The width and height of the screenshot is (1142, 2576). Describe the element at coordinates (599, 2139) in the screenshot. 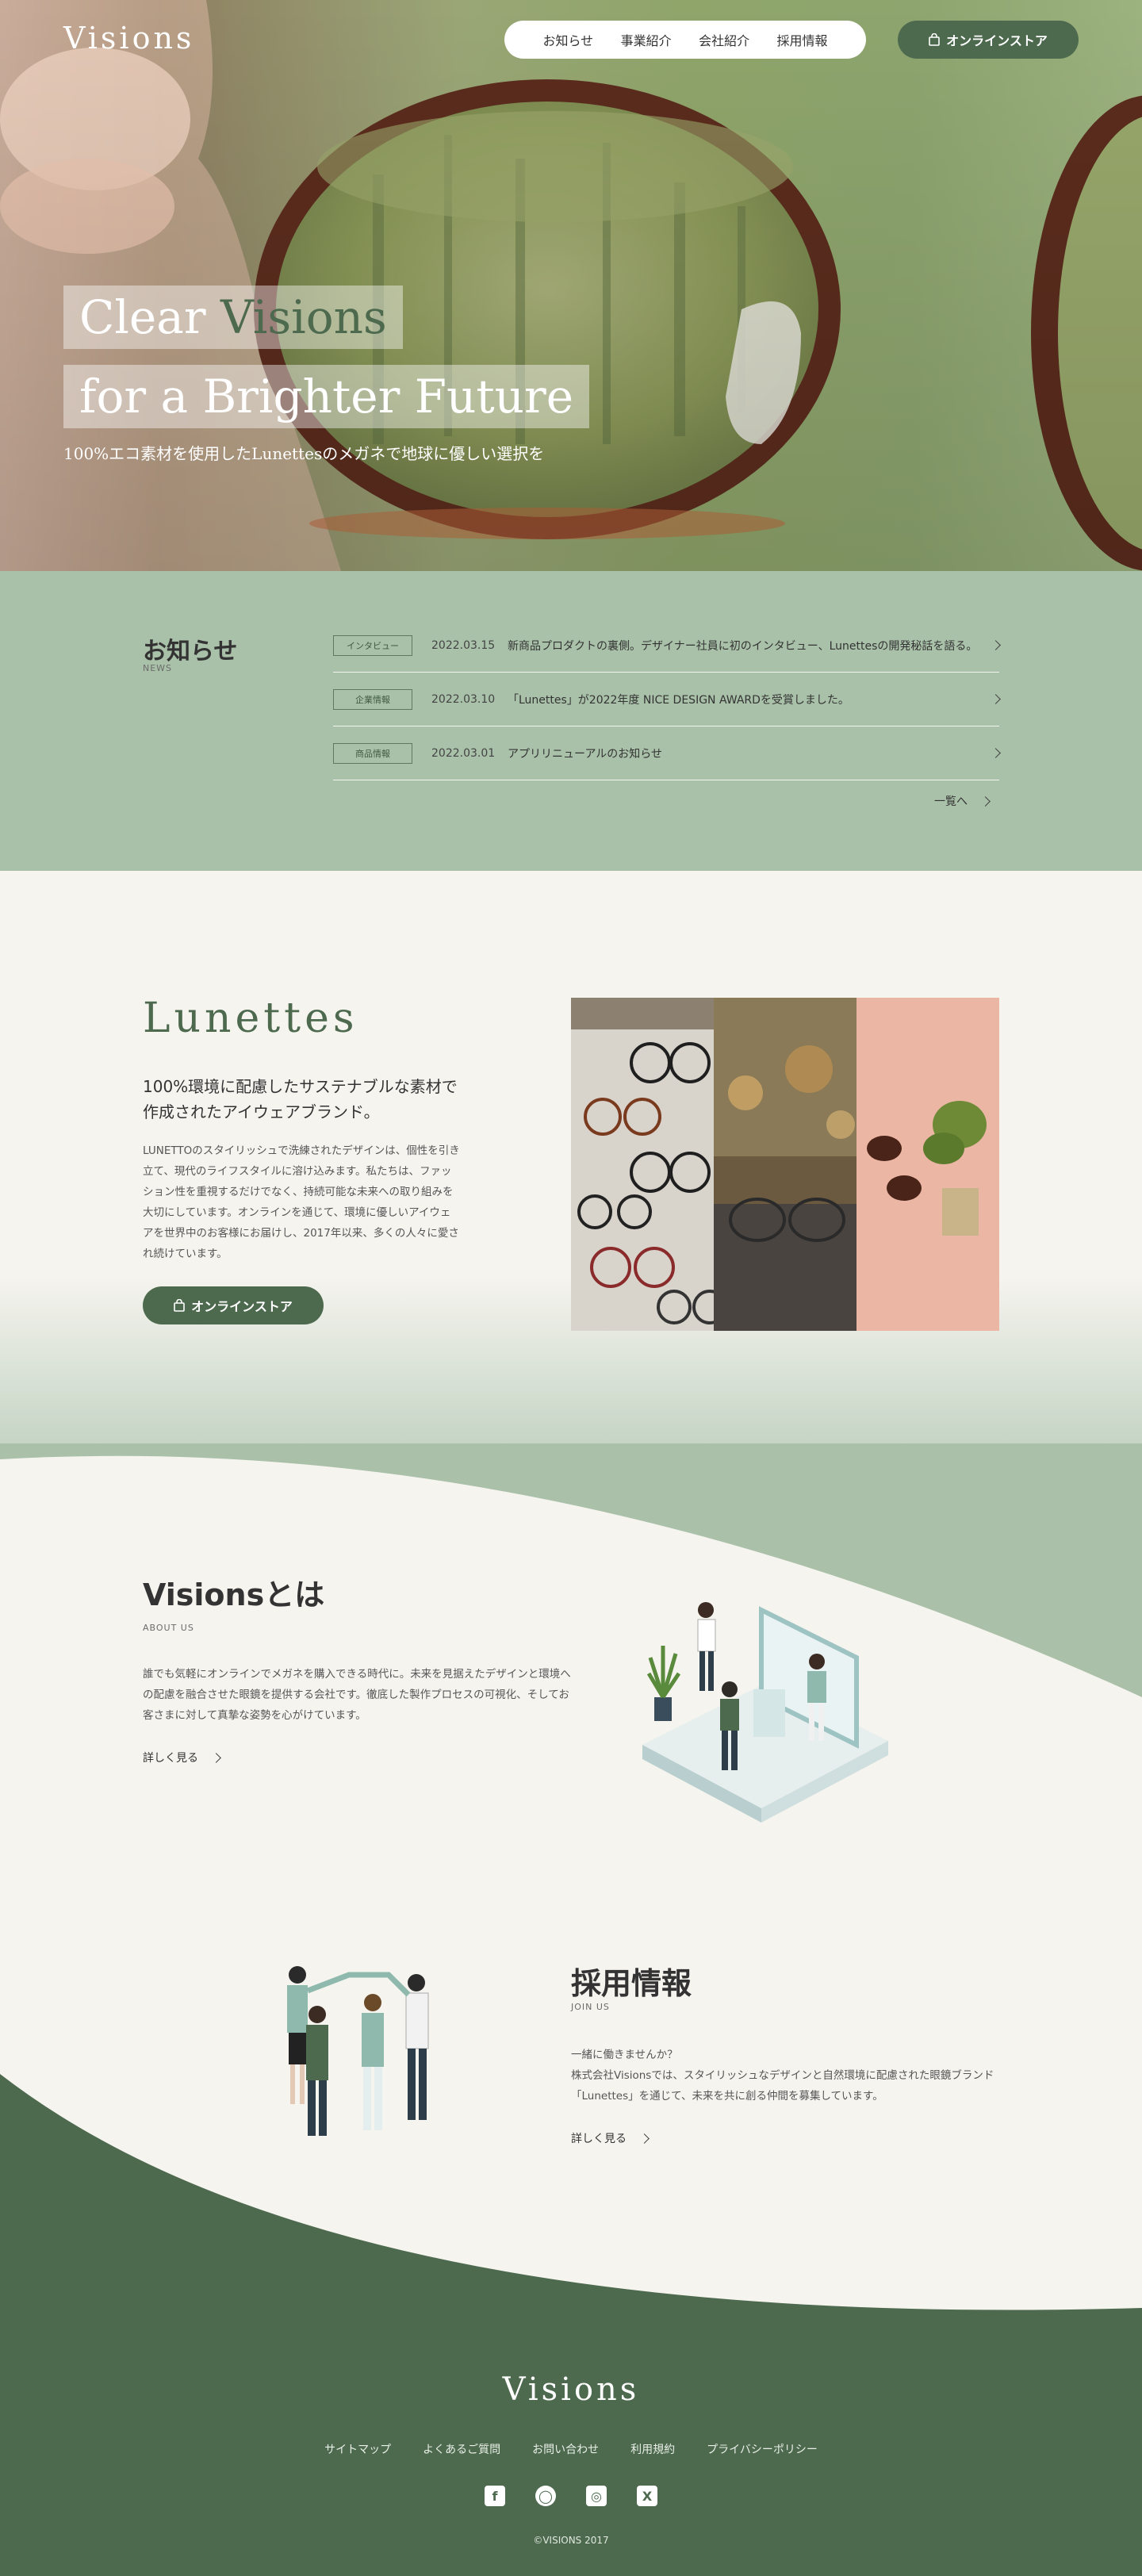

I see `recruit-more-label: 詳しく見る` at that location.